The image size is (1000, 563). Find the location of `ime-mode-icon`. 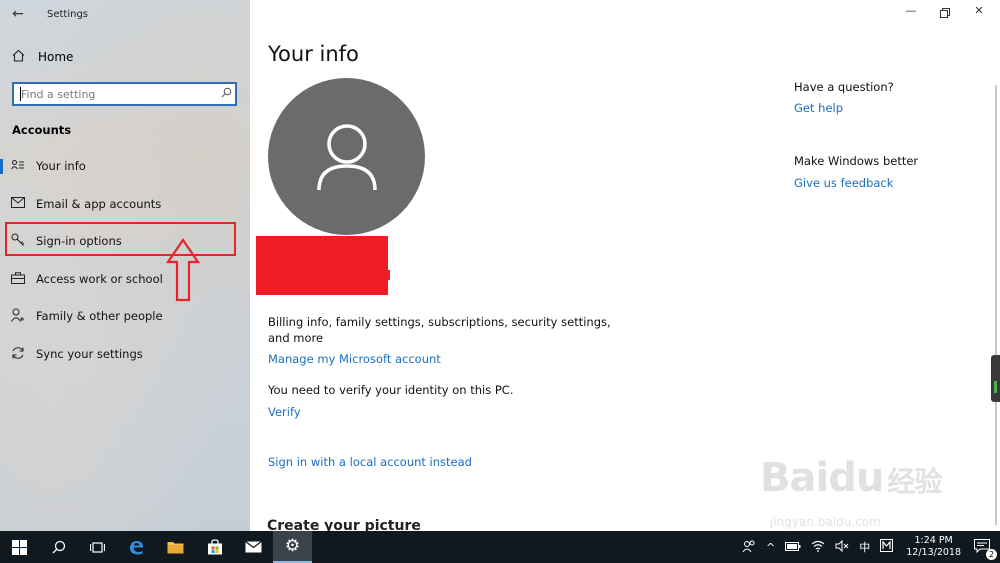

ime-mode-icon is located at coordinates (886, 547).